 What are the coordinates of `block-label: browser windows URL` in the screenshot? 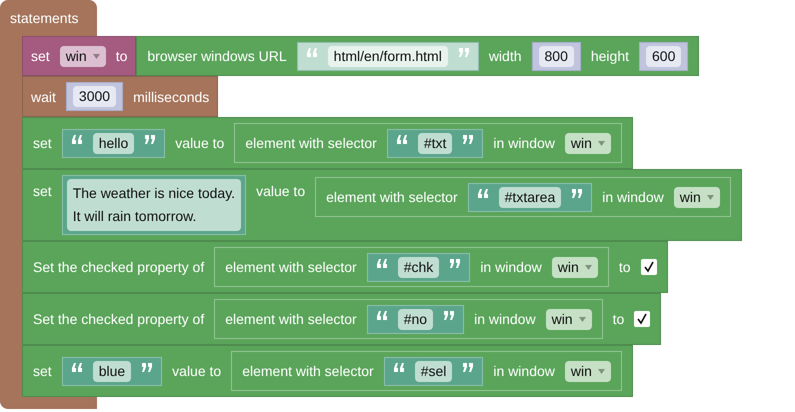 It's located at (217, 56).